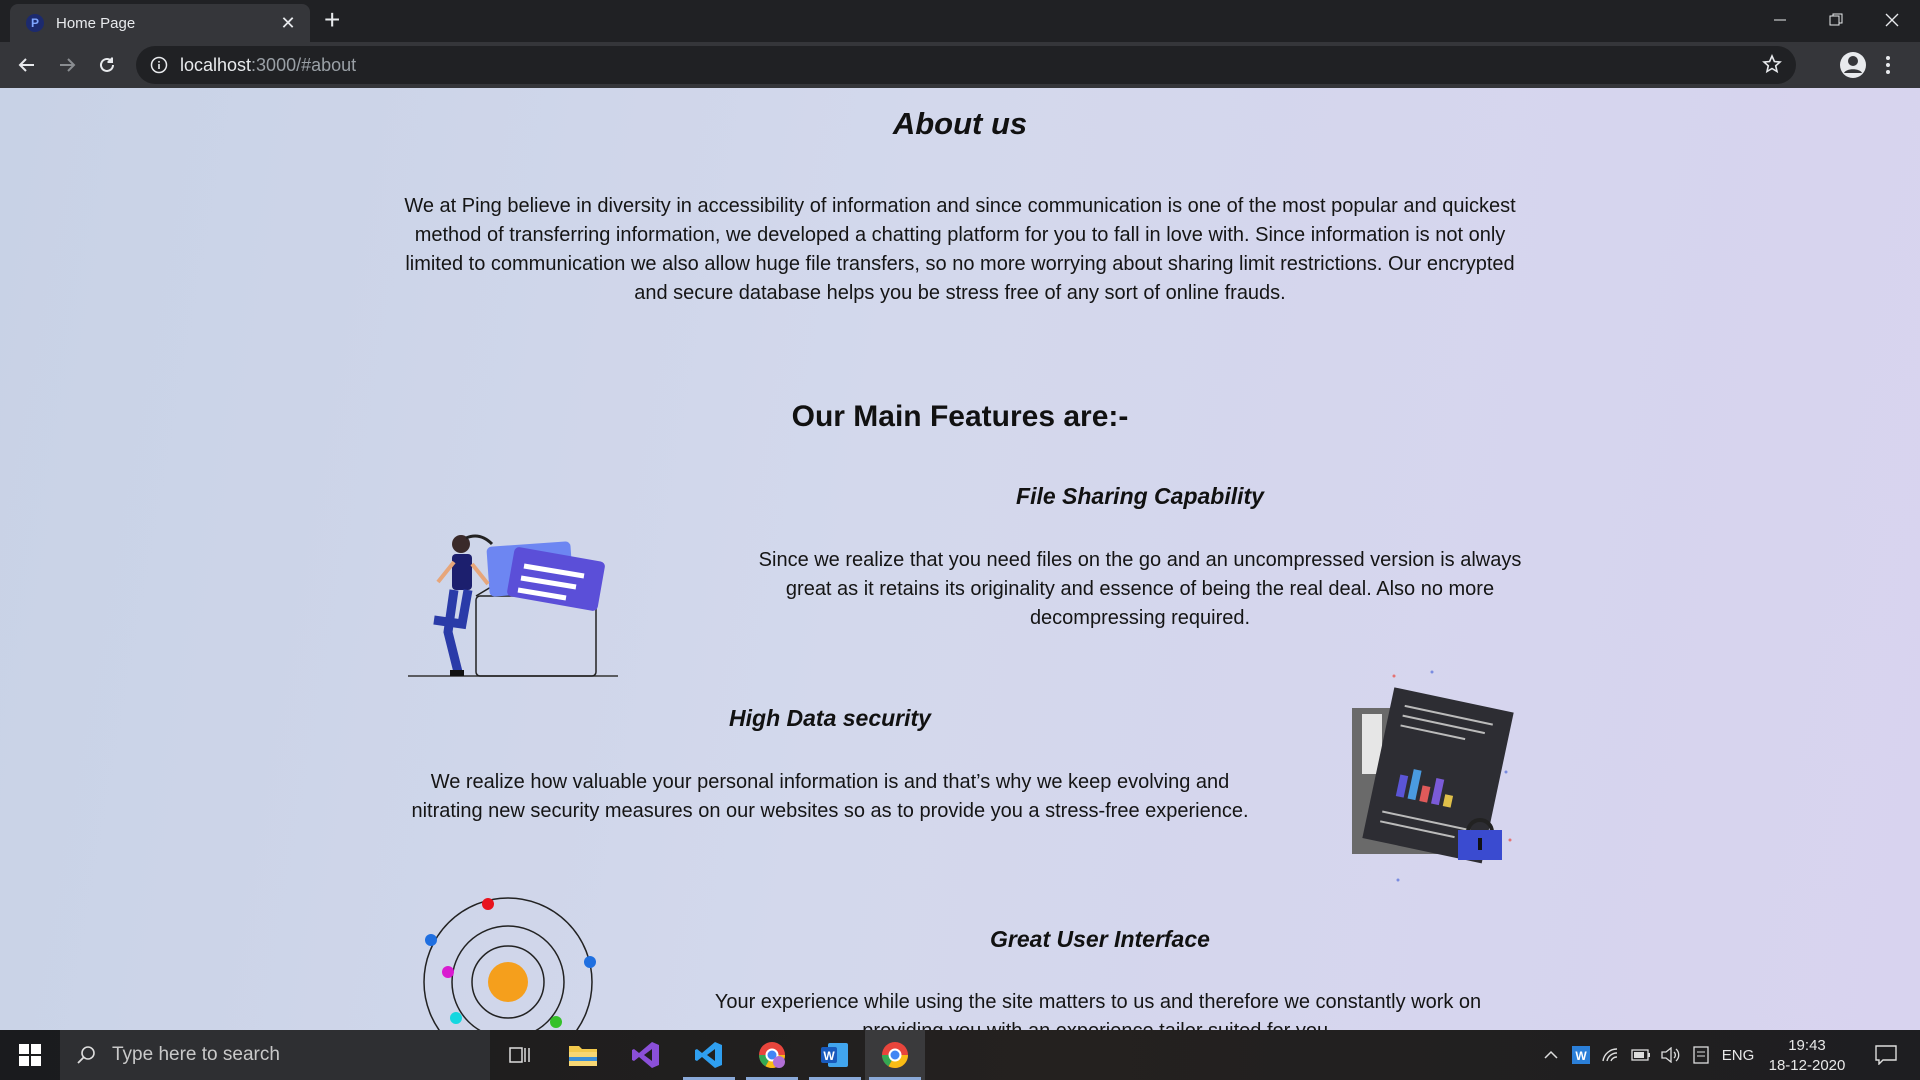  I want to click on restore-button, so click(1836, 20).